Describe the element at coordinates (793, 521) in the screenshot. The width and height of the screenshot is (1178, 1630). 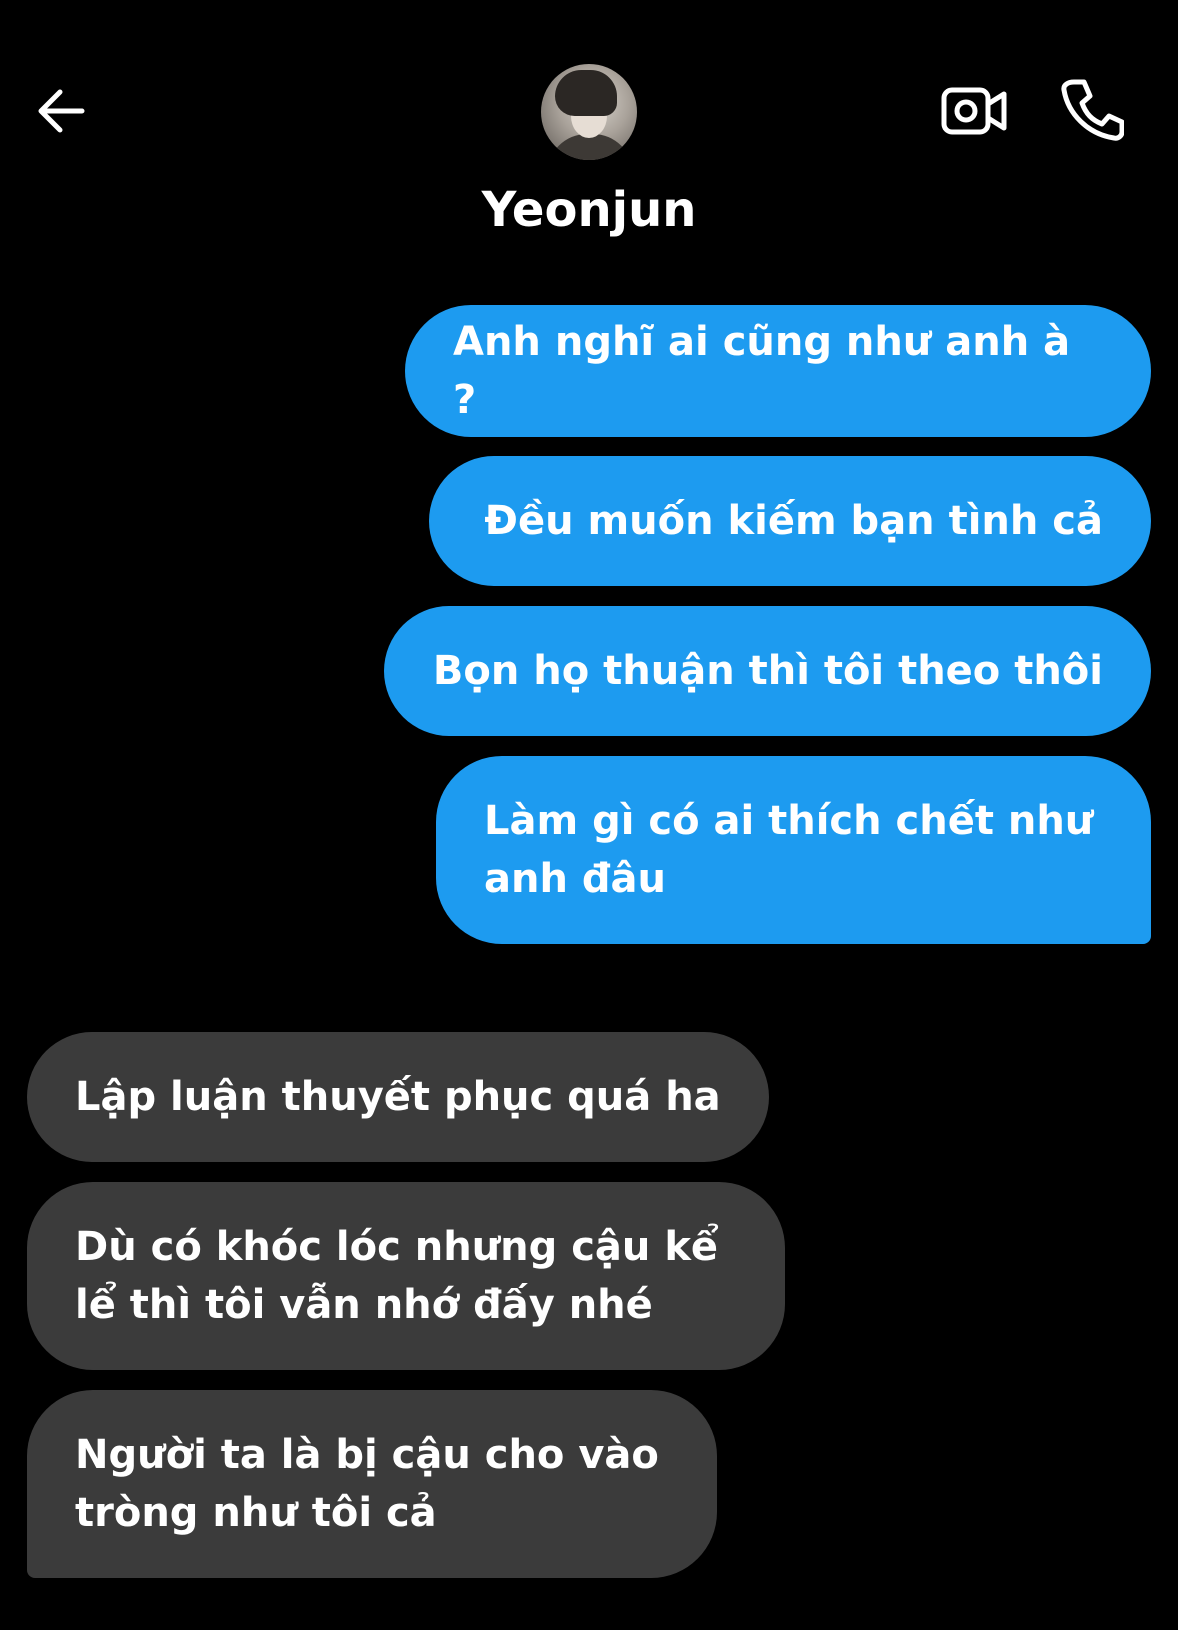
I see `message-text: Đều muốn kiếm bạn tình cả` at that location.